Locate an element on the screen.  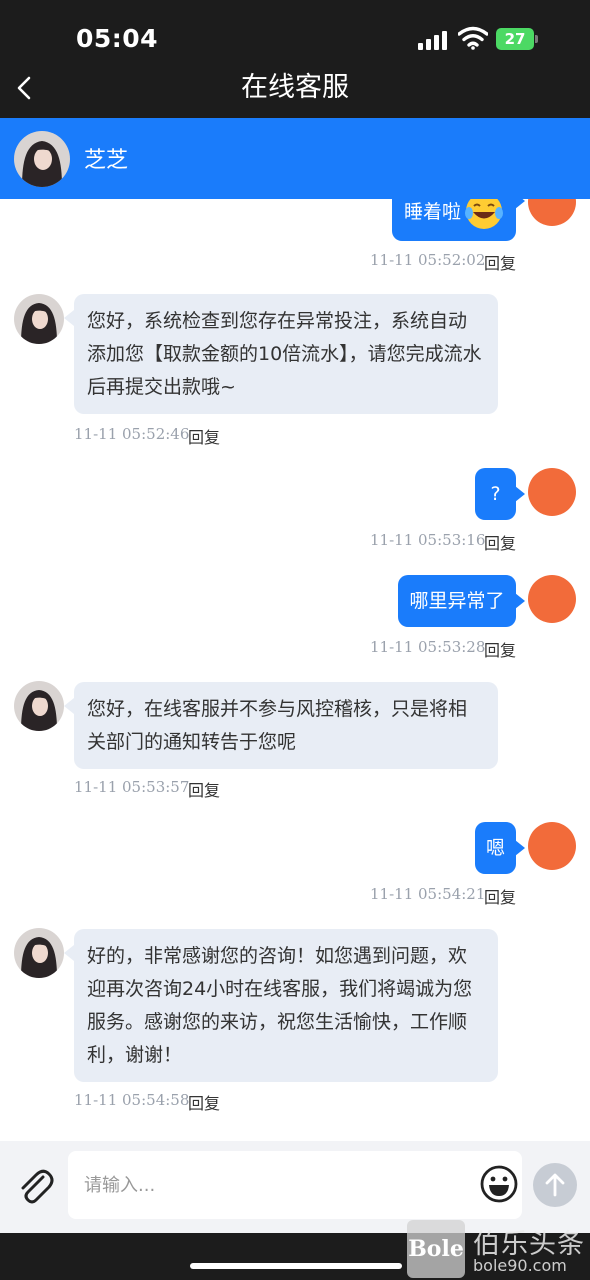
message-time: 11-11 05:53:28 is located at coordinates (428, 647).